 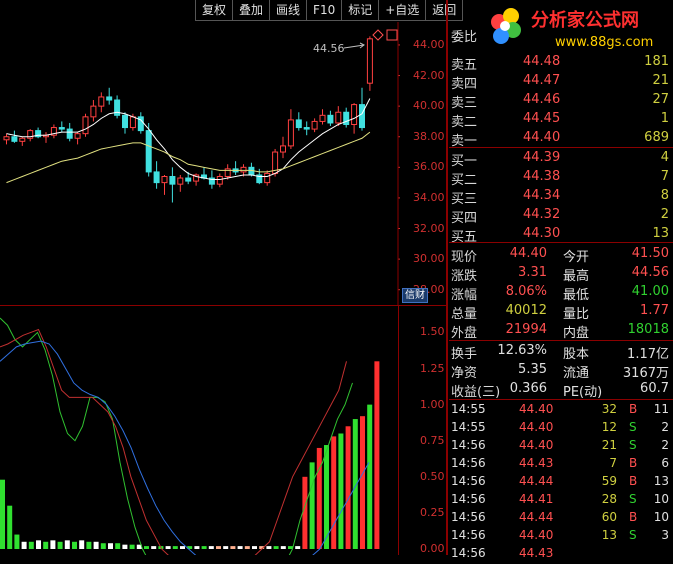 What do you see at coordinates (609, 535) in the screenshot?
I see `tick-volume: 13` at bounding box center [609, 535].